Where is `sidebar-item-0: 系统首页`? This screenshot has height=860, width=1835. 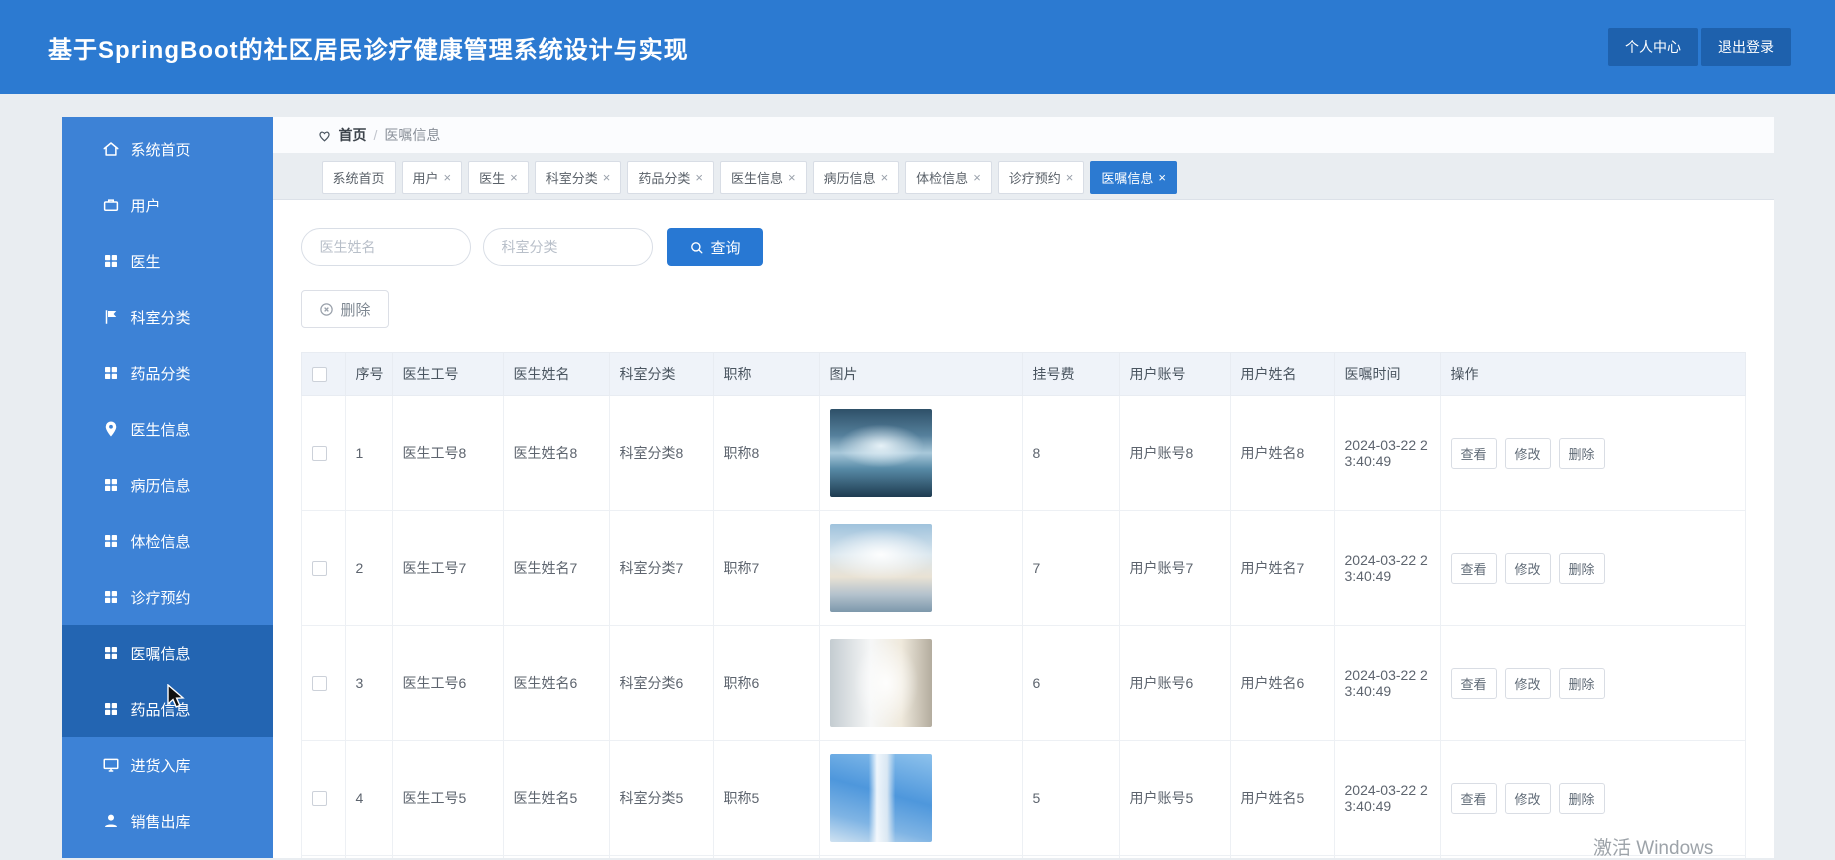 sidebar-item-0: 系统首页 is located at coordinates (167, 149).